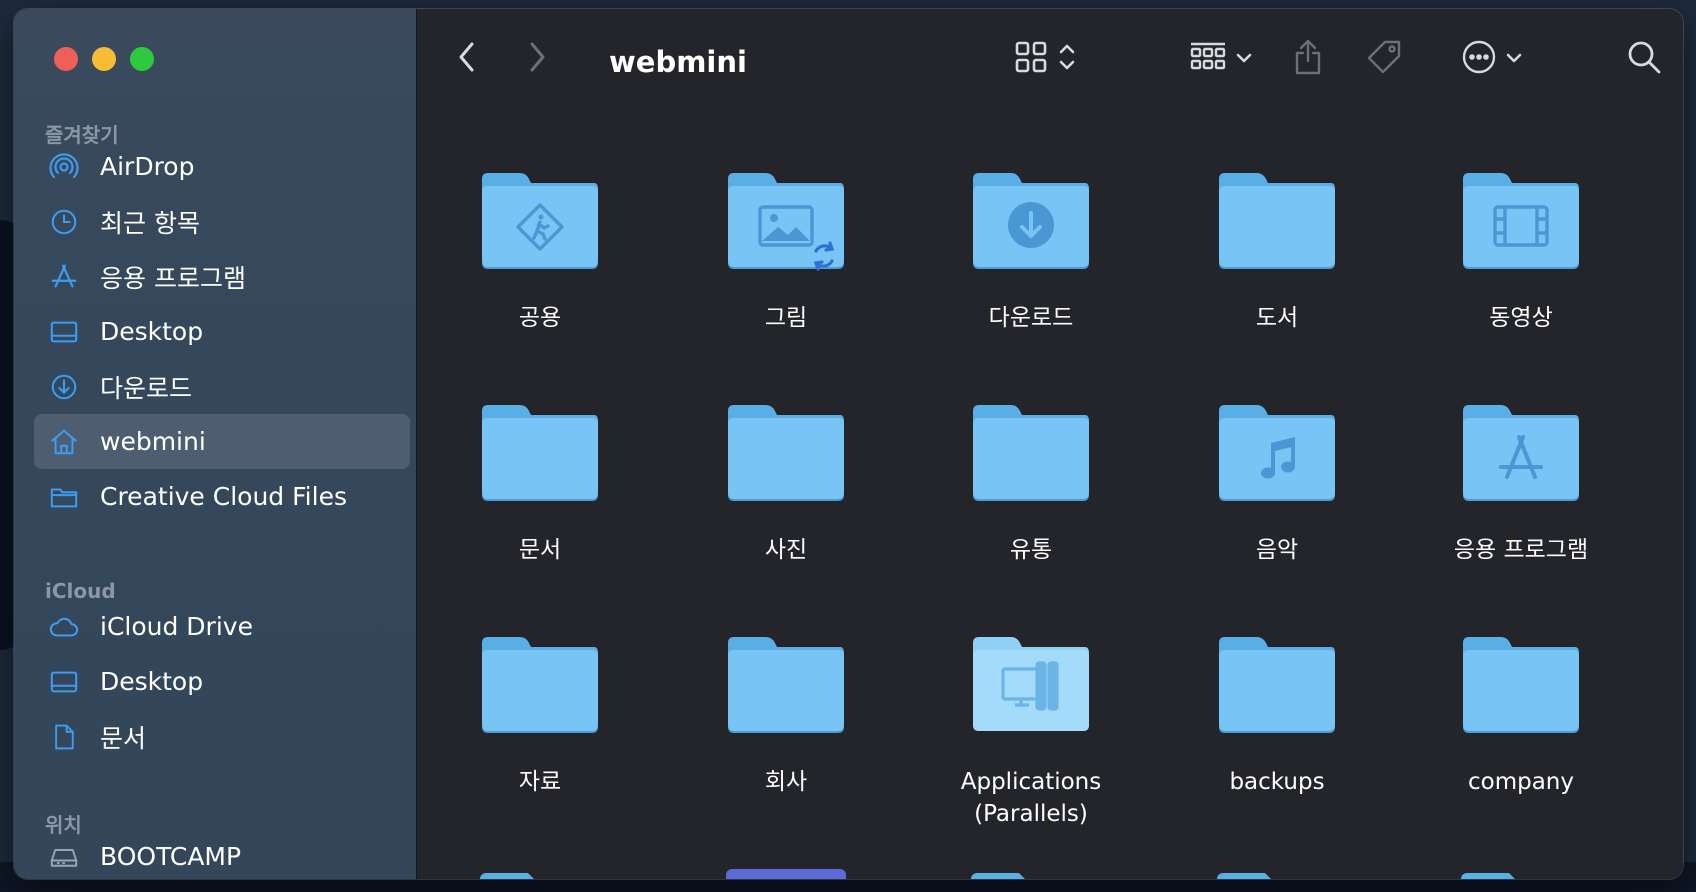  Describe the element at coordinates (1520, 782) in the screenshot. I see `file-name: company` at that location.